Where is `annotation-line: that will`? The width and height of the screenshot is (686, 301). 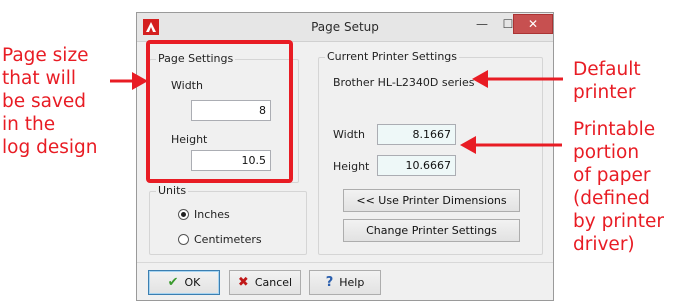
annotation-line: that will is located at coordinates (39, 78).